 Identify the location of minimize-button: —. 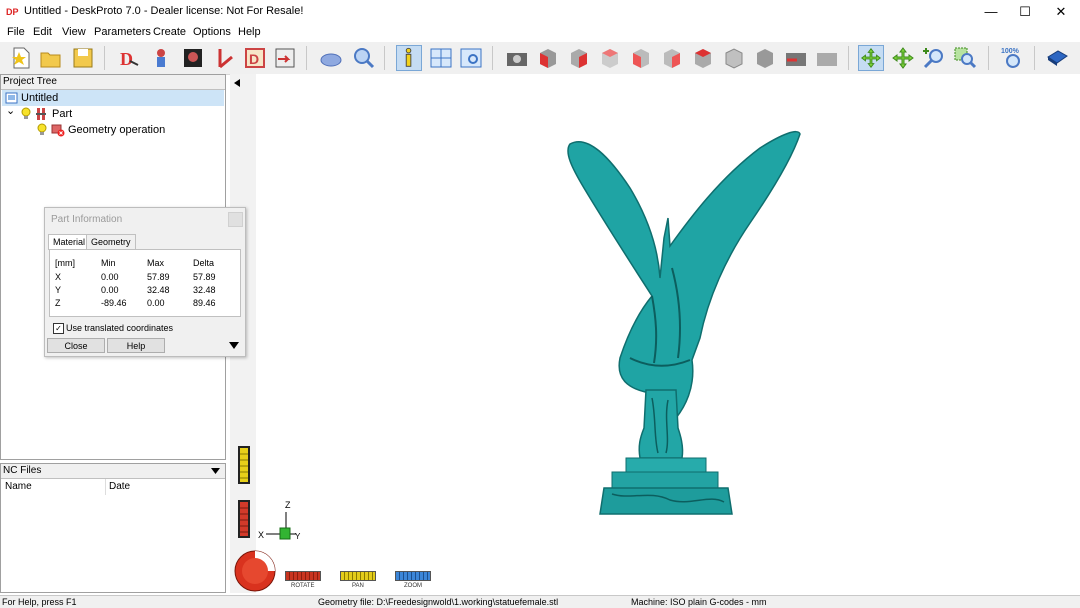
(991, 12).